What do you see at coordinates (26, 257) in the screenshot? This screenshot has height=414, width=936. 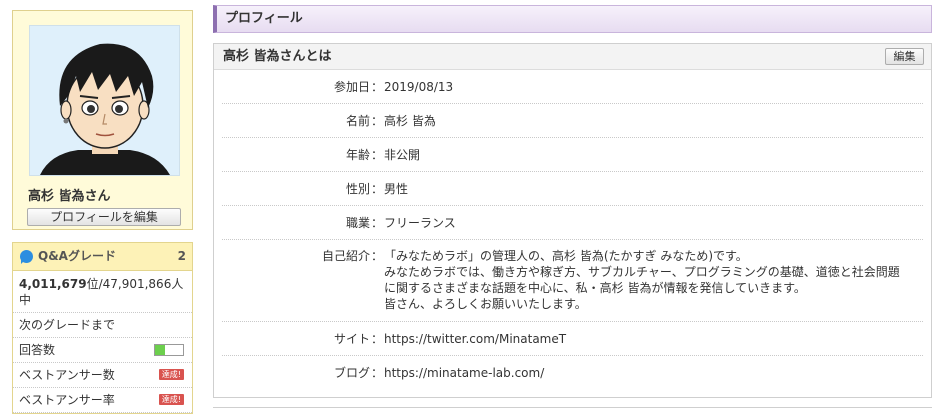 I see `speech-bubble-icon` at bounding box center [26, 257].